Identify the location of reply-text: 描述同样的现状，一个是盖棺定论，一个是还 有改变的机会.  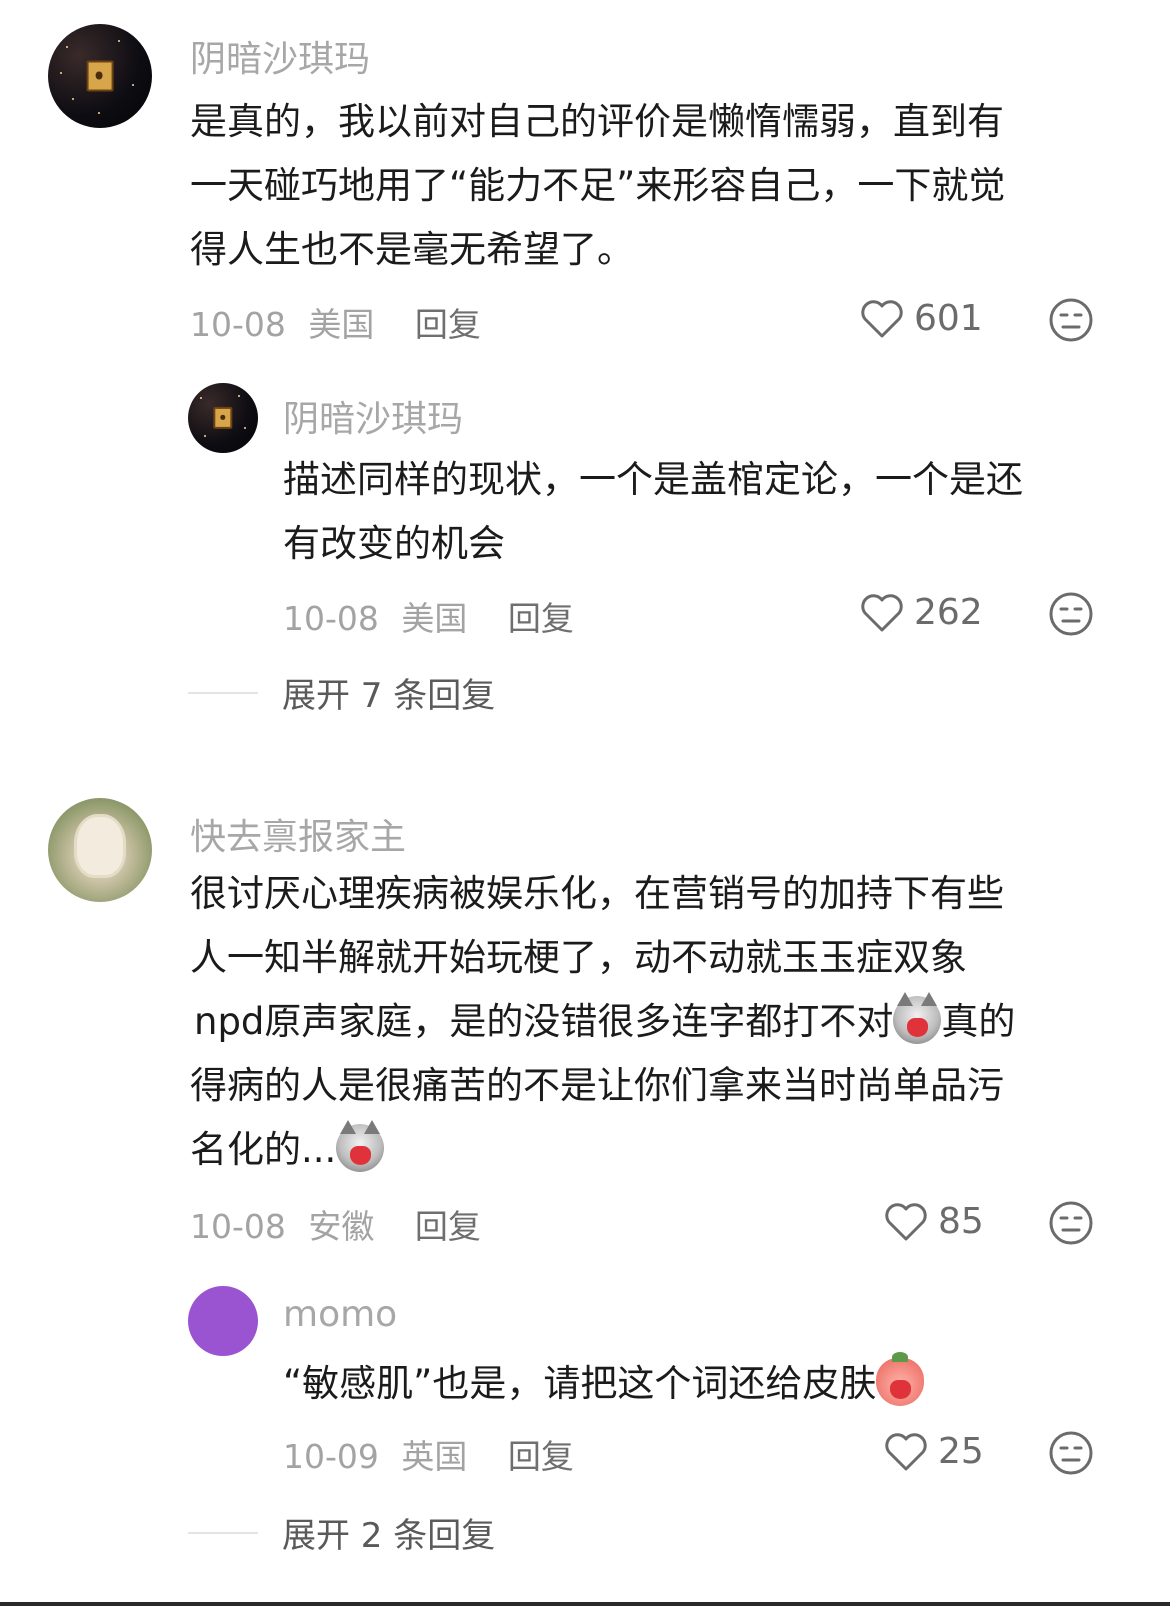
(653, 511).